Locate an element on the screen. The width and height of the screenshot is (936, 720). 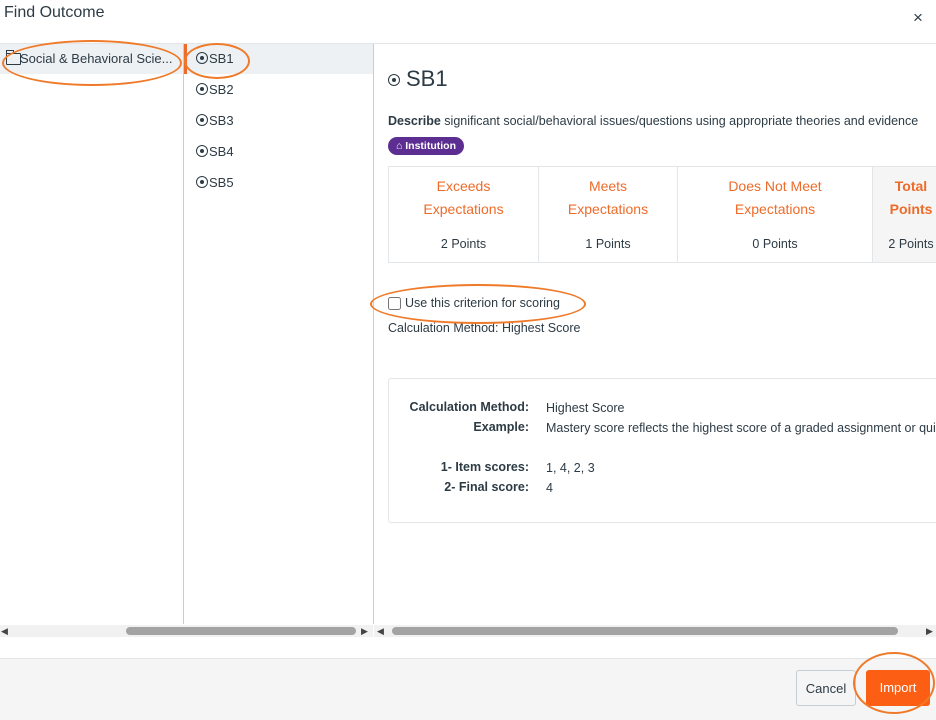
institution-icon: ⌂ is located at coordinates (401, 146).